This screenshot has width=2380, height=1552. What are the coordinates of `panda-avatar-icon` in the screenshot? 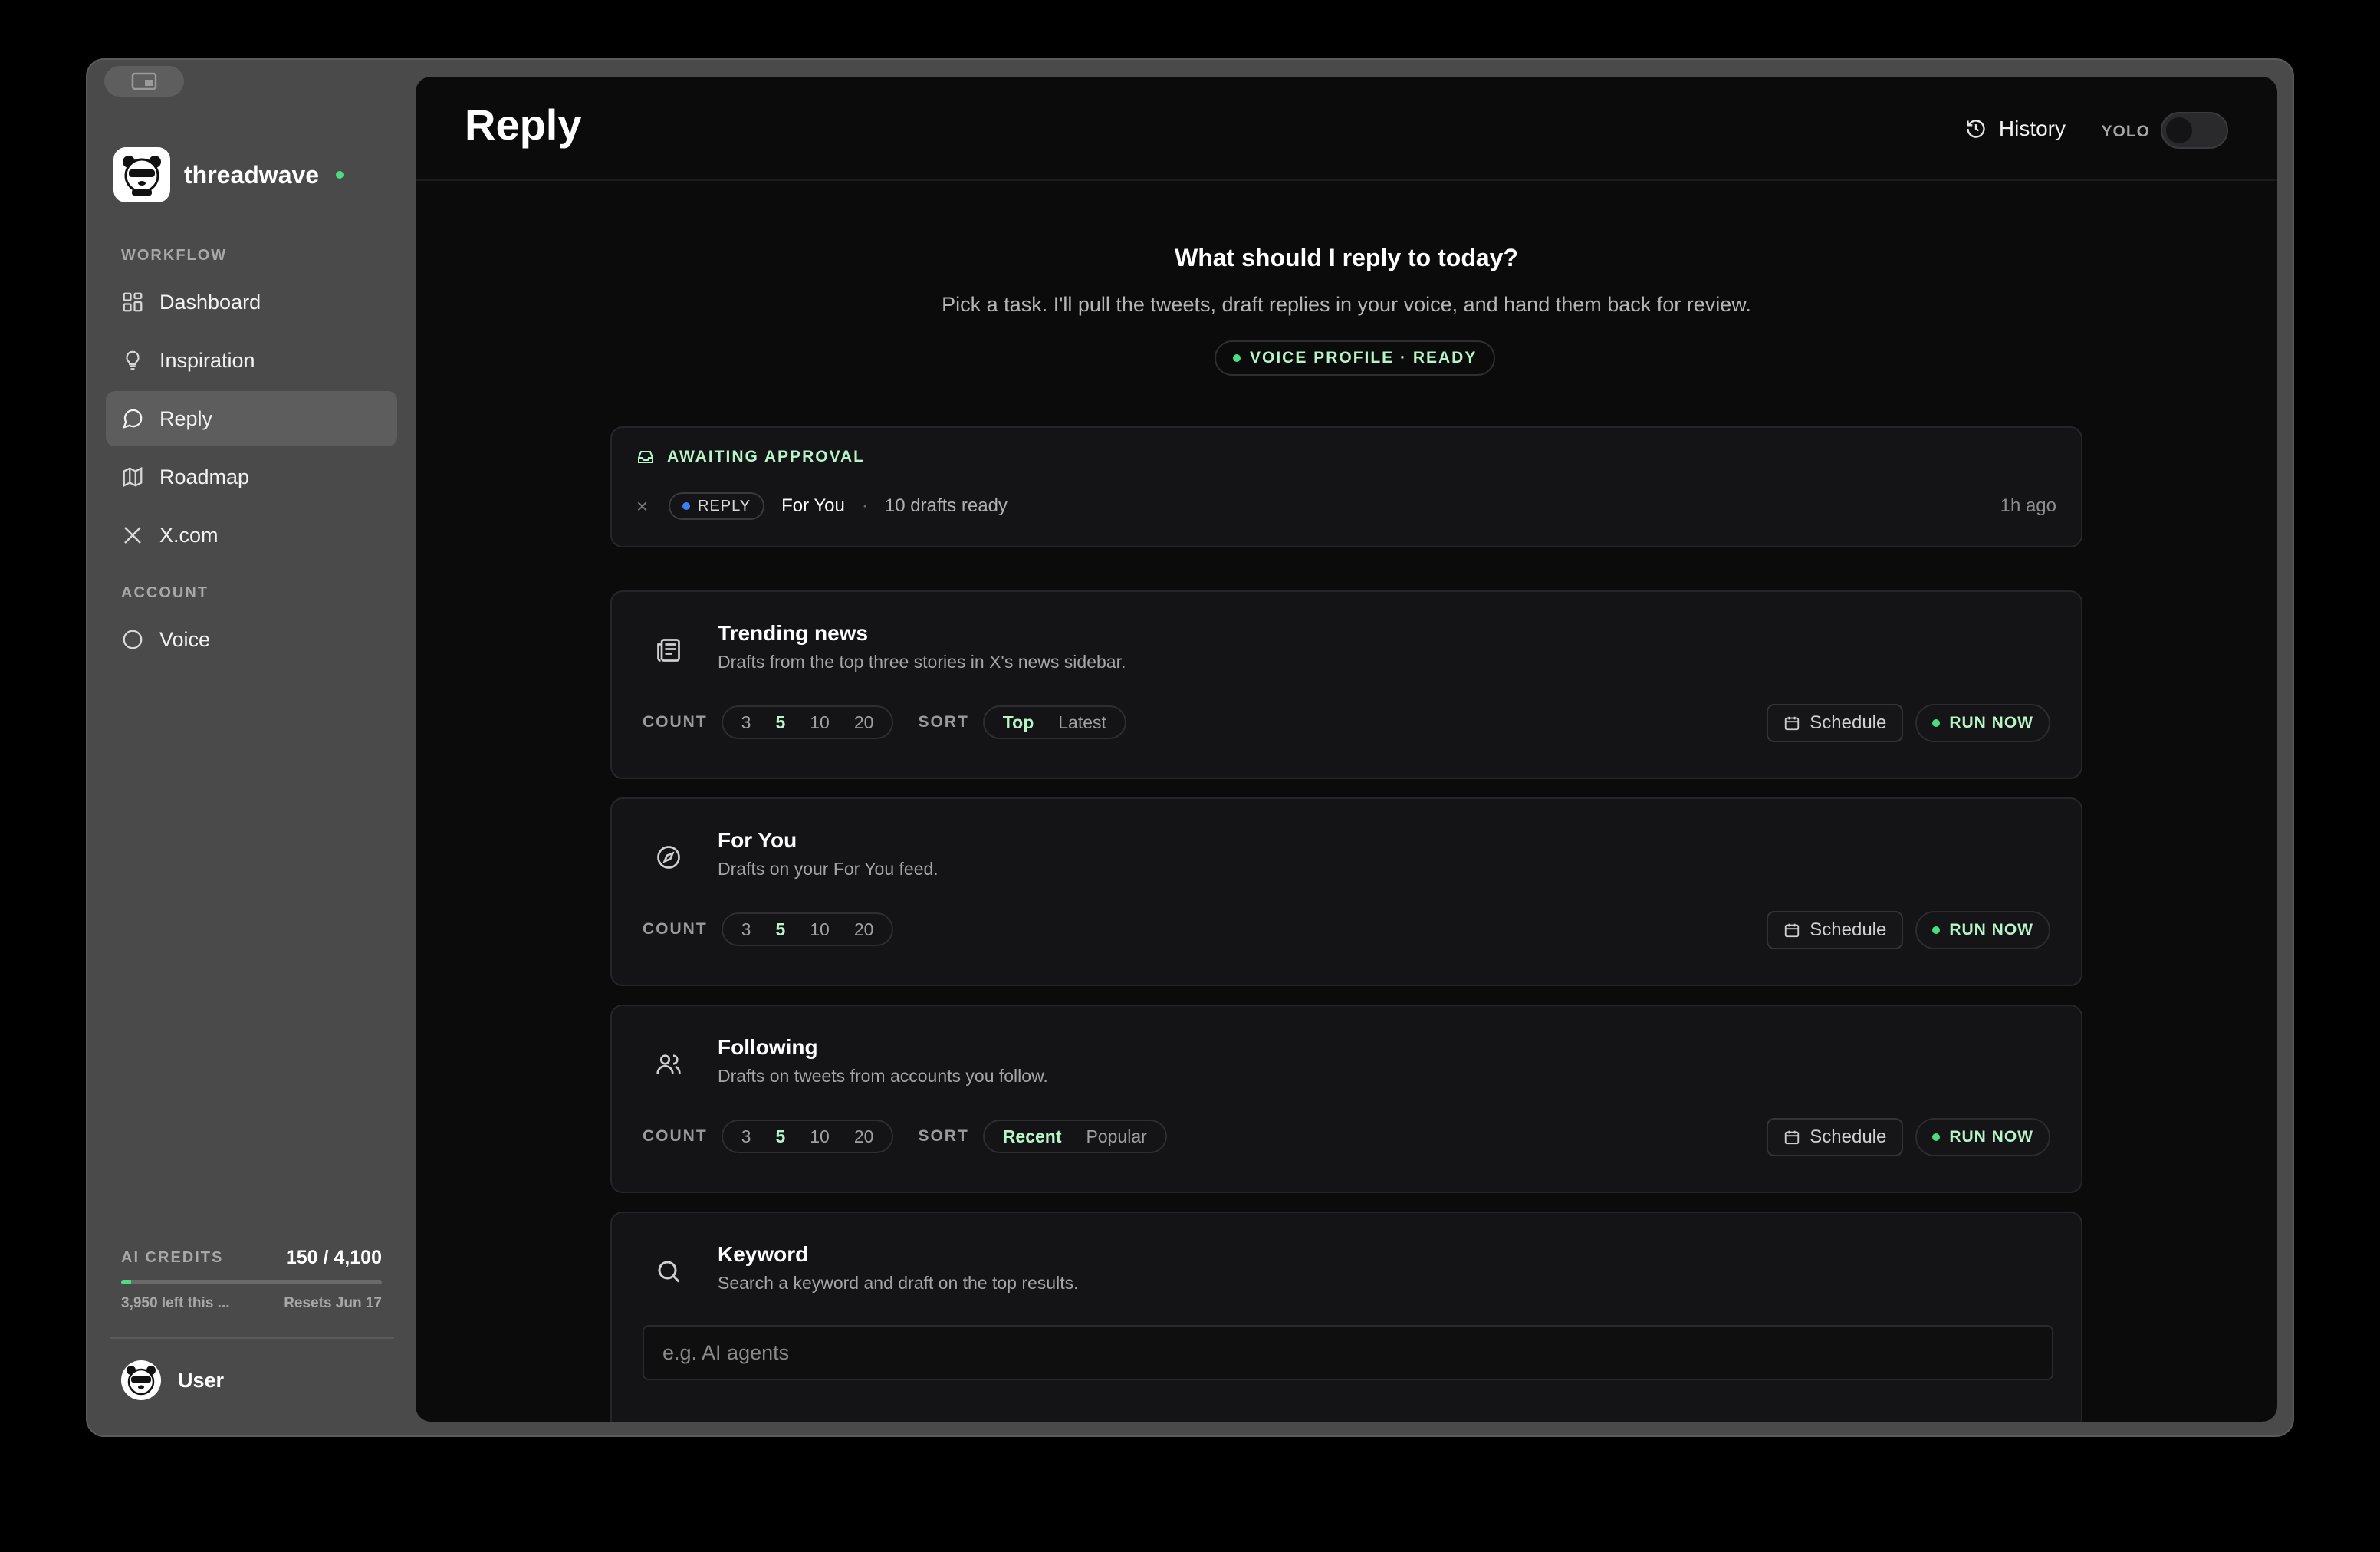 It's located at (142, 1381).